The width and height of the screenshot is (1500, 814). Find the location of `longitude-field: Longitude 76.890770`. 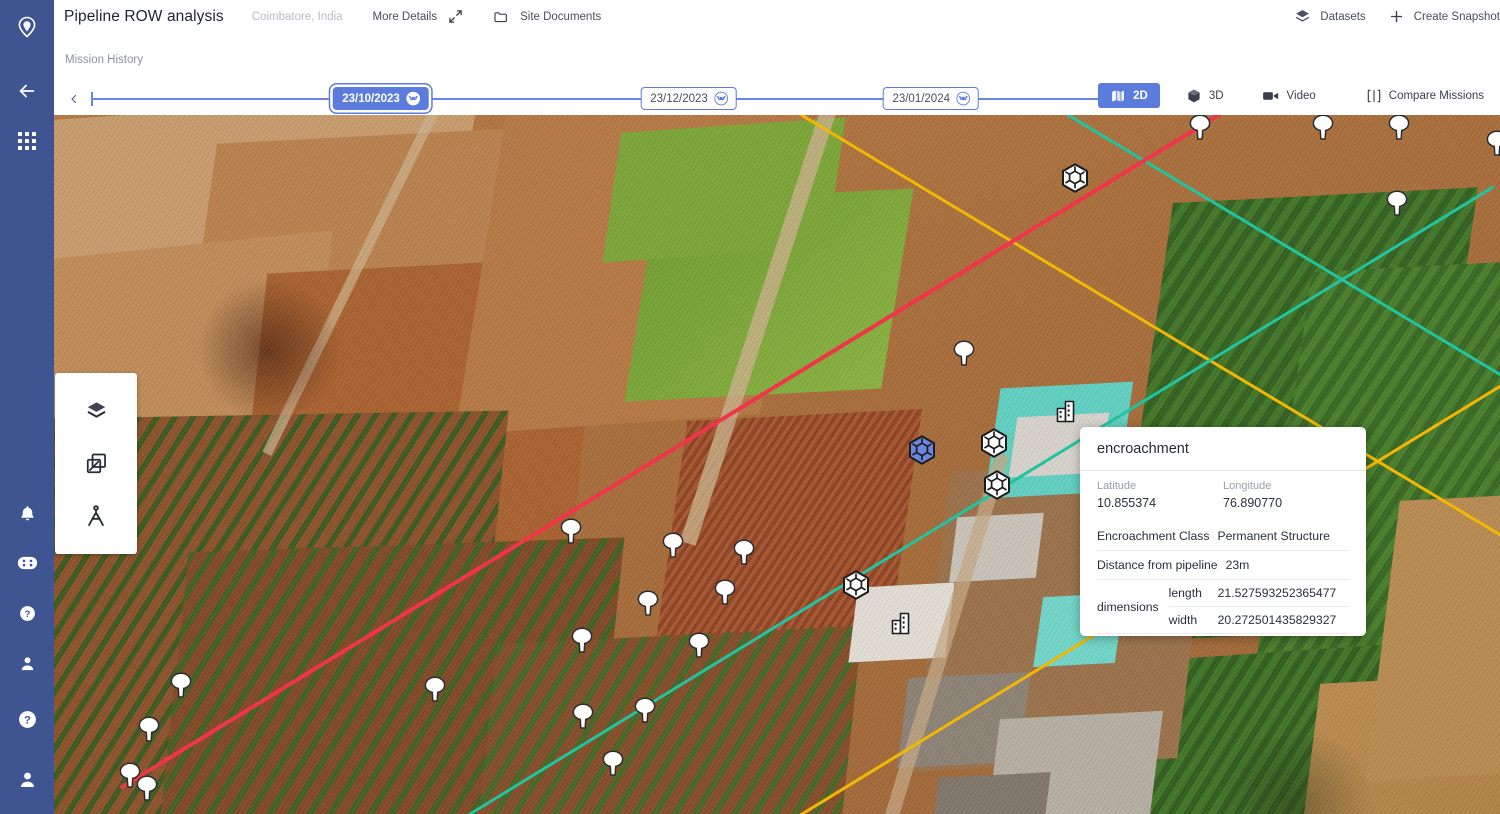

longitude-field: Longitude 76.890770 is located at coordinates (1286, 495).